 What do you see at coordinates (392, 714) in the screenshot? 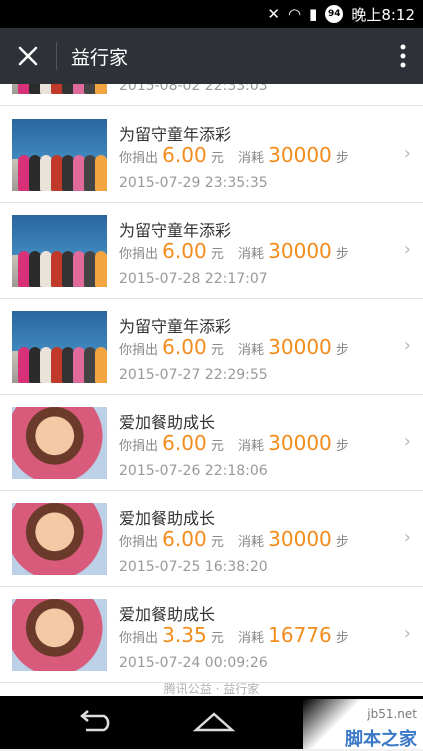
I see `watermark-line1: jb51.net` at bounding box center [392, 714].